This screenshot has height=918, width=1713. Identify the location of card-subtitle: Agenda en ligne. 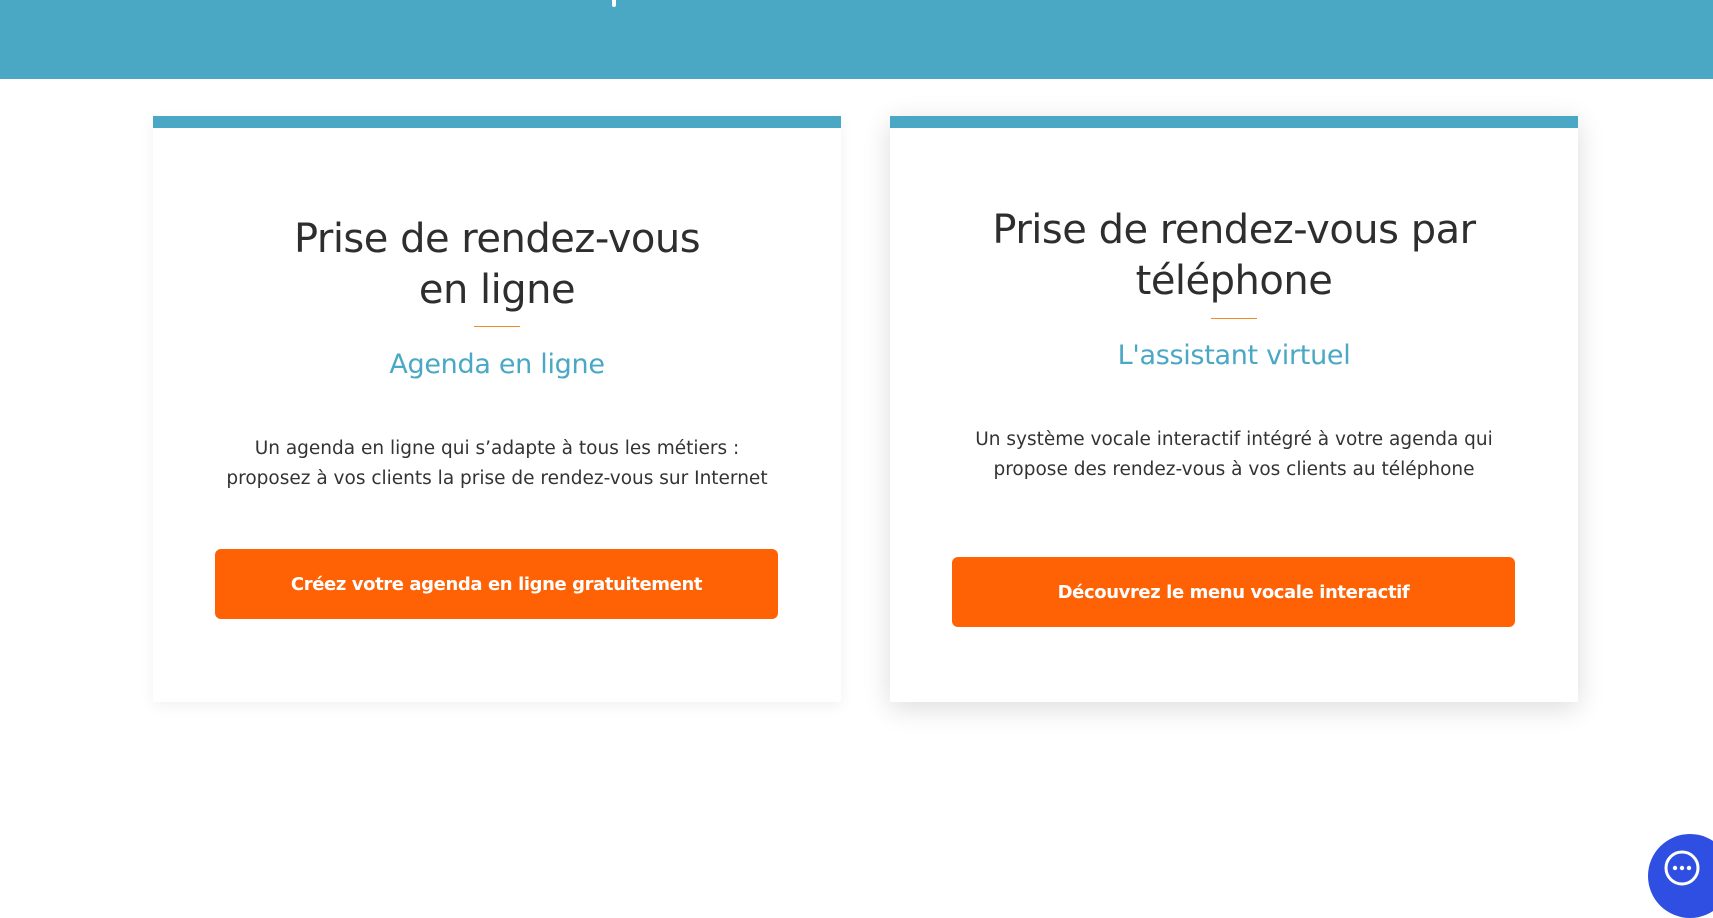
(497, 364).